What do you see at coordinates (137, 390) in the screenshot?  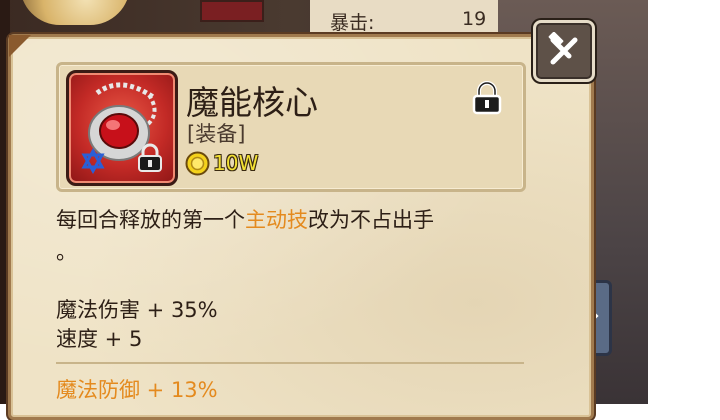 I see `stat-magic-defense: 魔法防御 + 13%` at bounding box center [137, 390].